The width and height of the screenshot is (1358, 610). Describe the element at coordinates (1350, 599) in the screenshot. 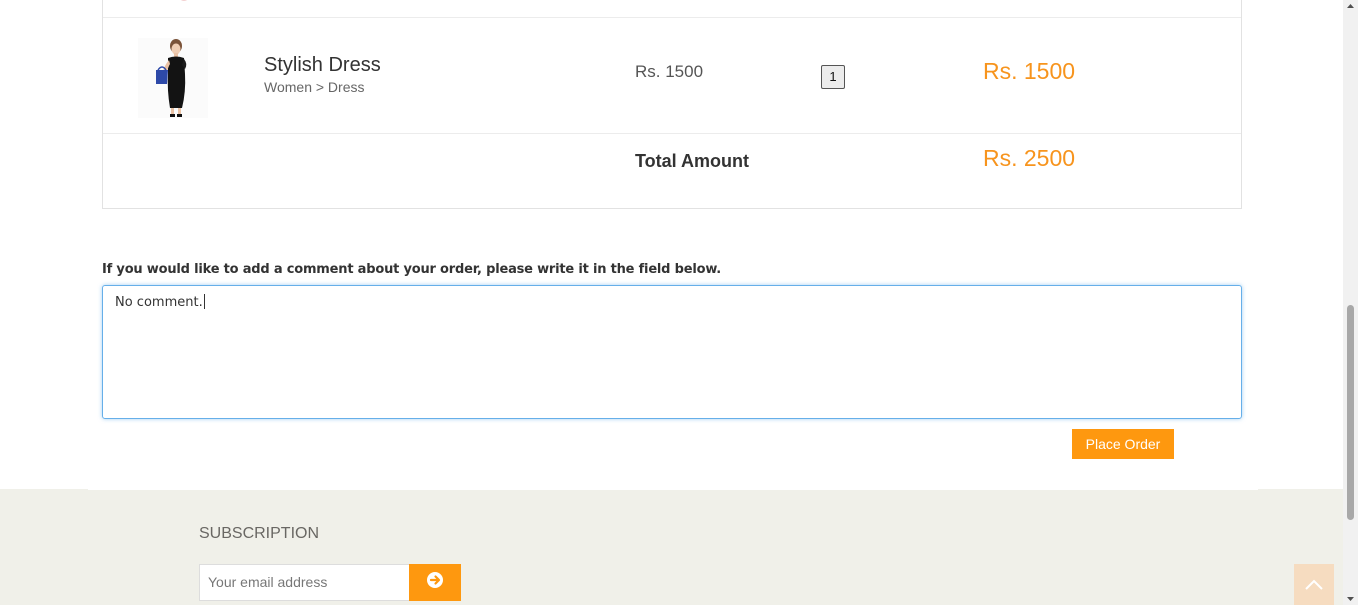

I see `scroll-down-arrow-icon` at that location.